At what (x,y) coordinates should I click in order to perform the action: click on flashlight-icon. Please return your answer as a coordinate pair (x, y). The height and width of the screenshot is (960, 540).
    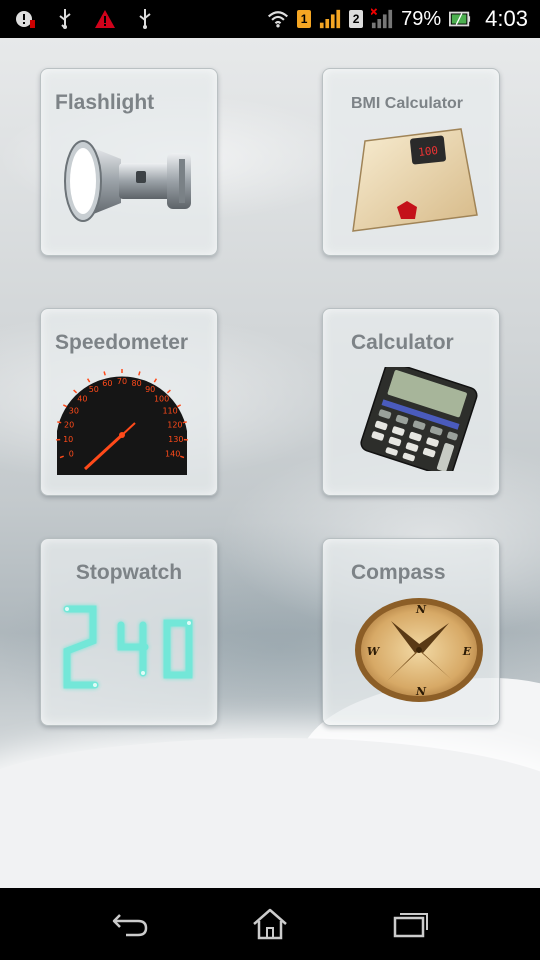
    Looking at the image, I should click on (127, 181).